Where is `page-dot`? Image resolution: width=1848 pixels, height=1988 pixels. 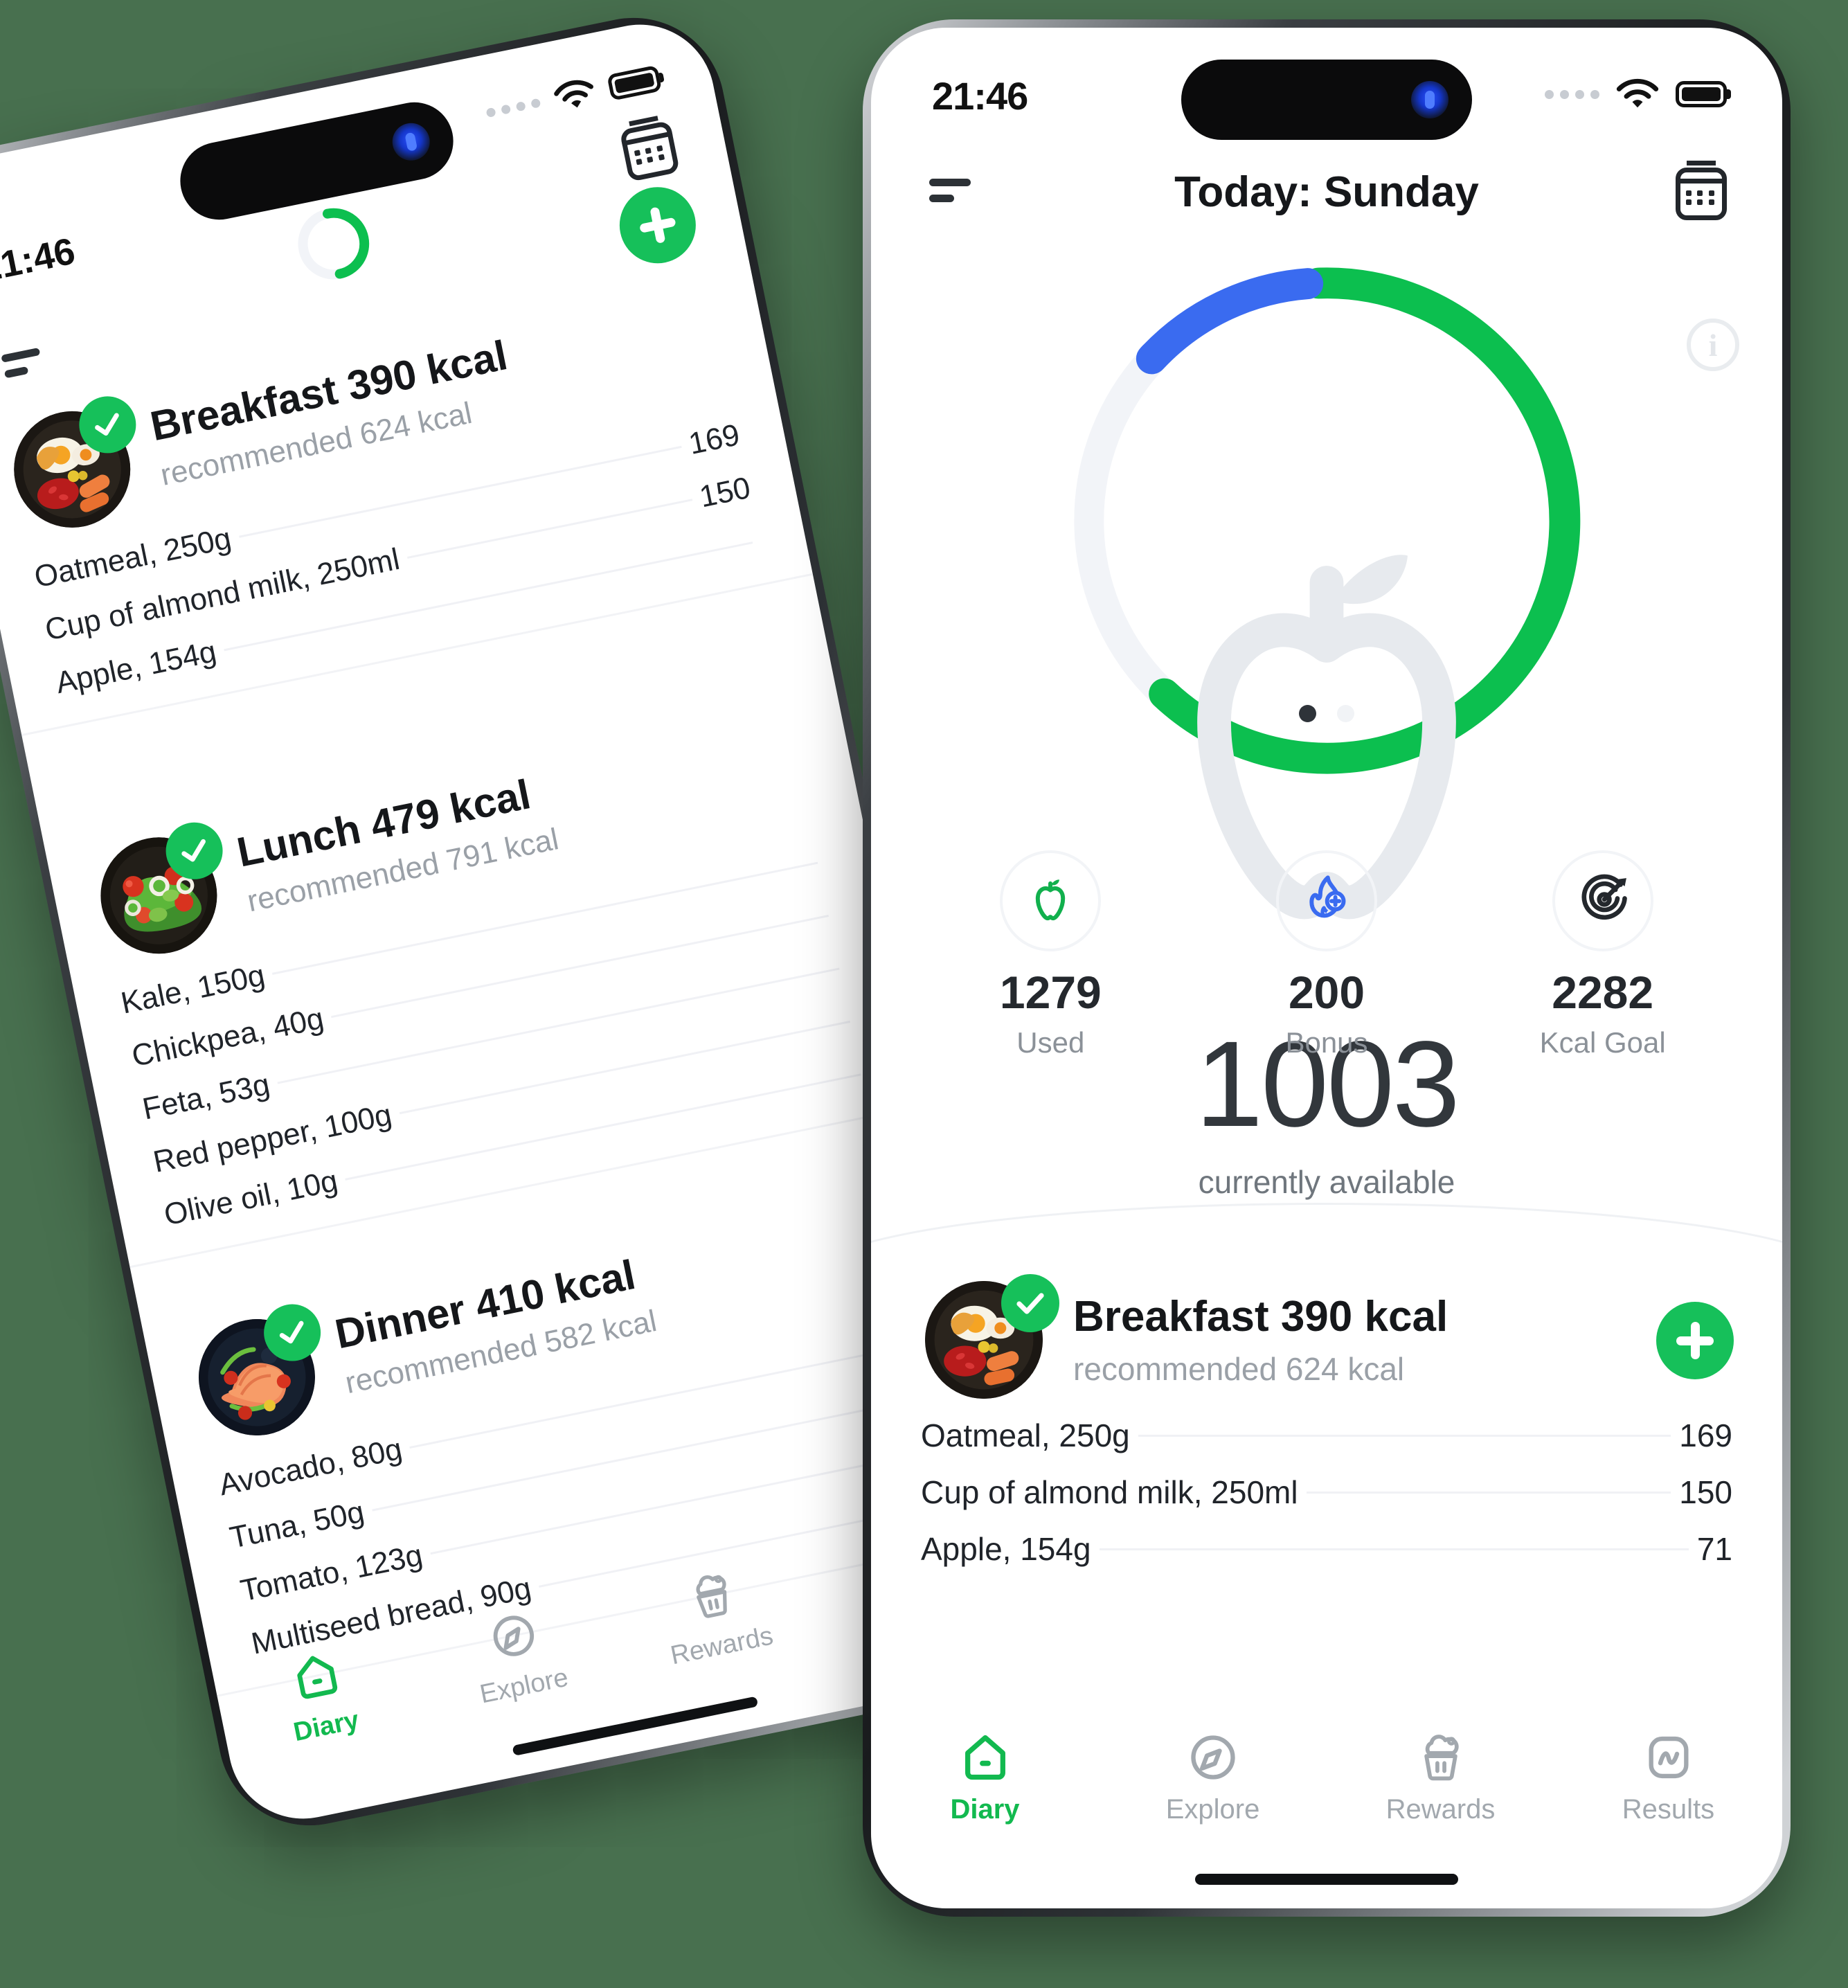 page-dot is located at coordinates (1345, 713).